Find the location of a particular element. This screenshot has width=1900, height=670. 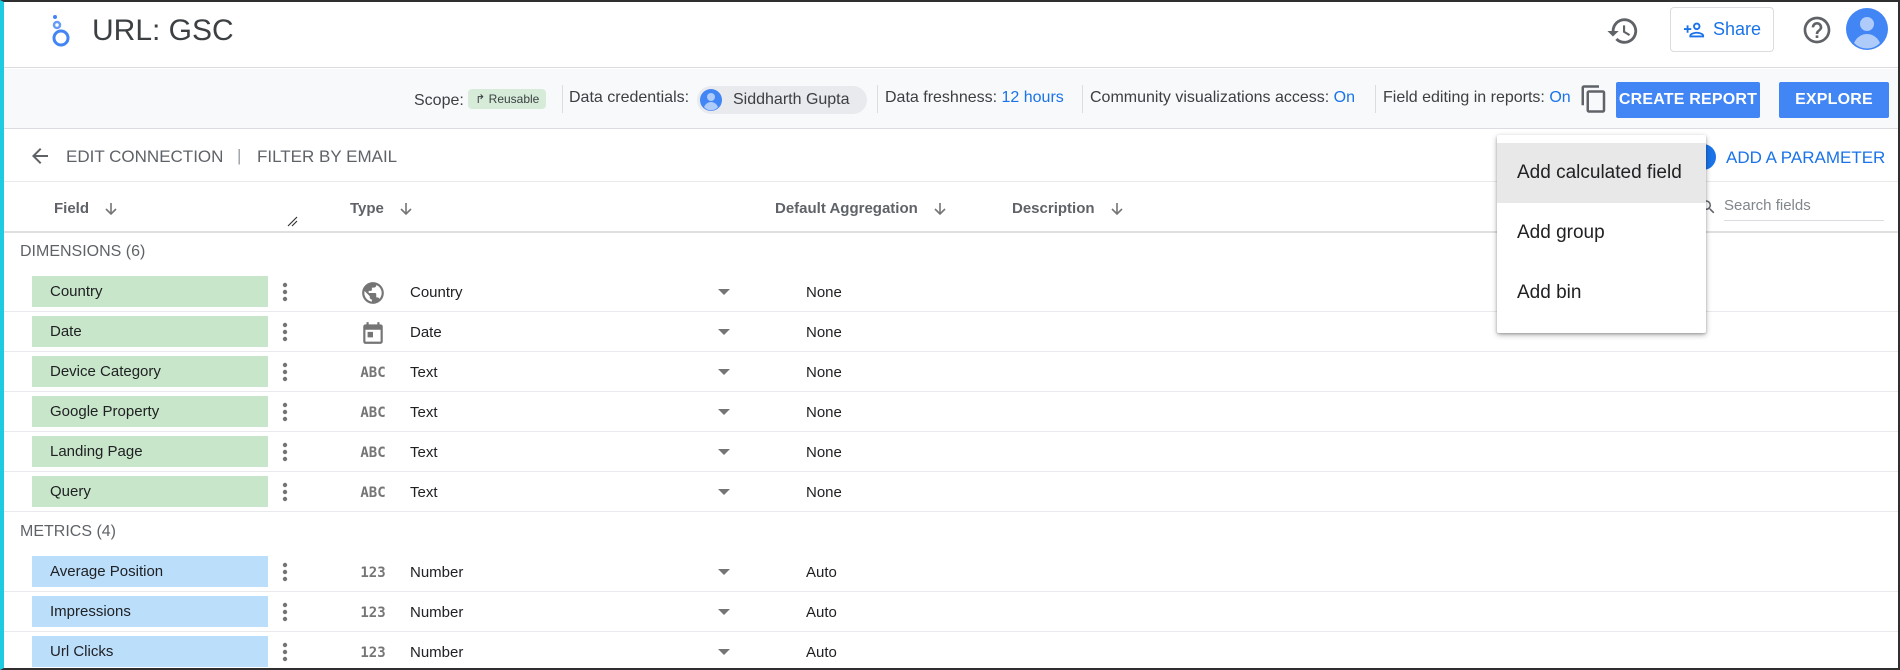

field-name-chip: Date is located at coordinates (150, 331).